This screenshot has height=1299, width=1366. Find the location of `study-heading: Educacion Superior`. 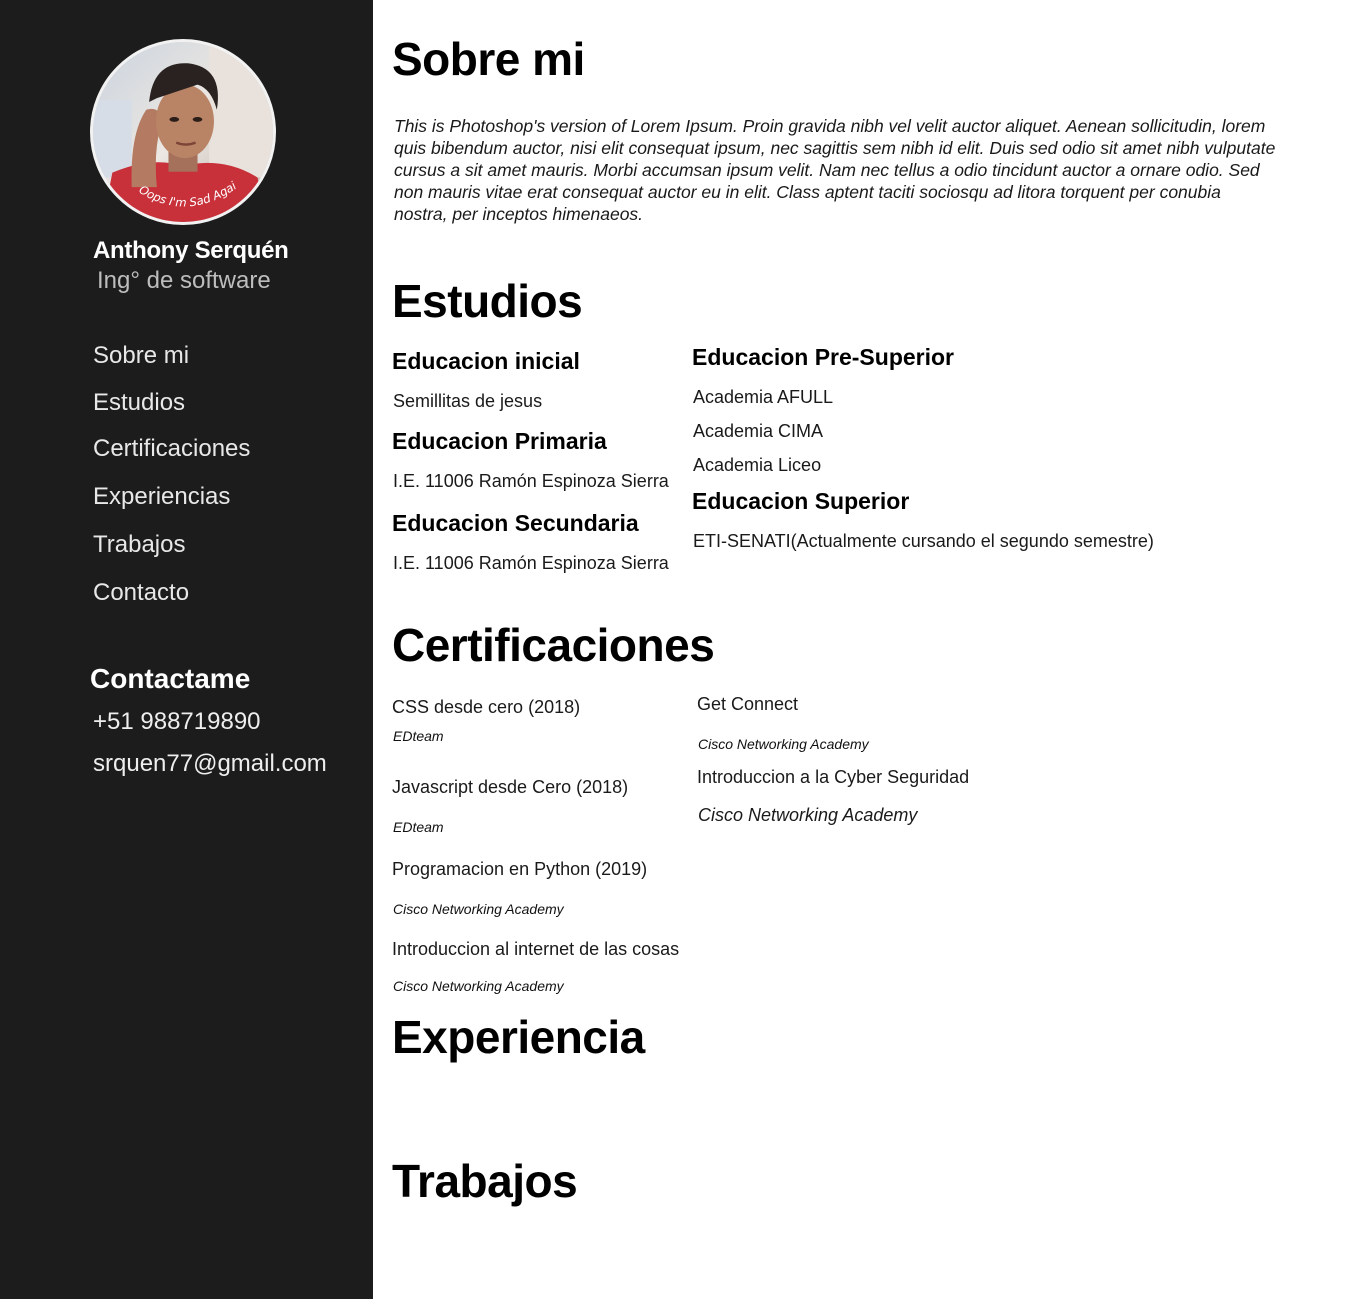

study-heading: Educacion Superior is located at coordinates (801, 501).